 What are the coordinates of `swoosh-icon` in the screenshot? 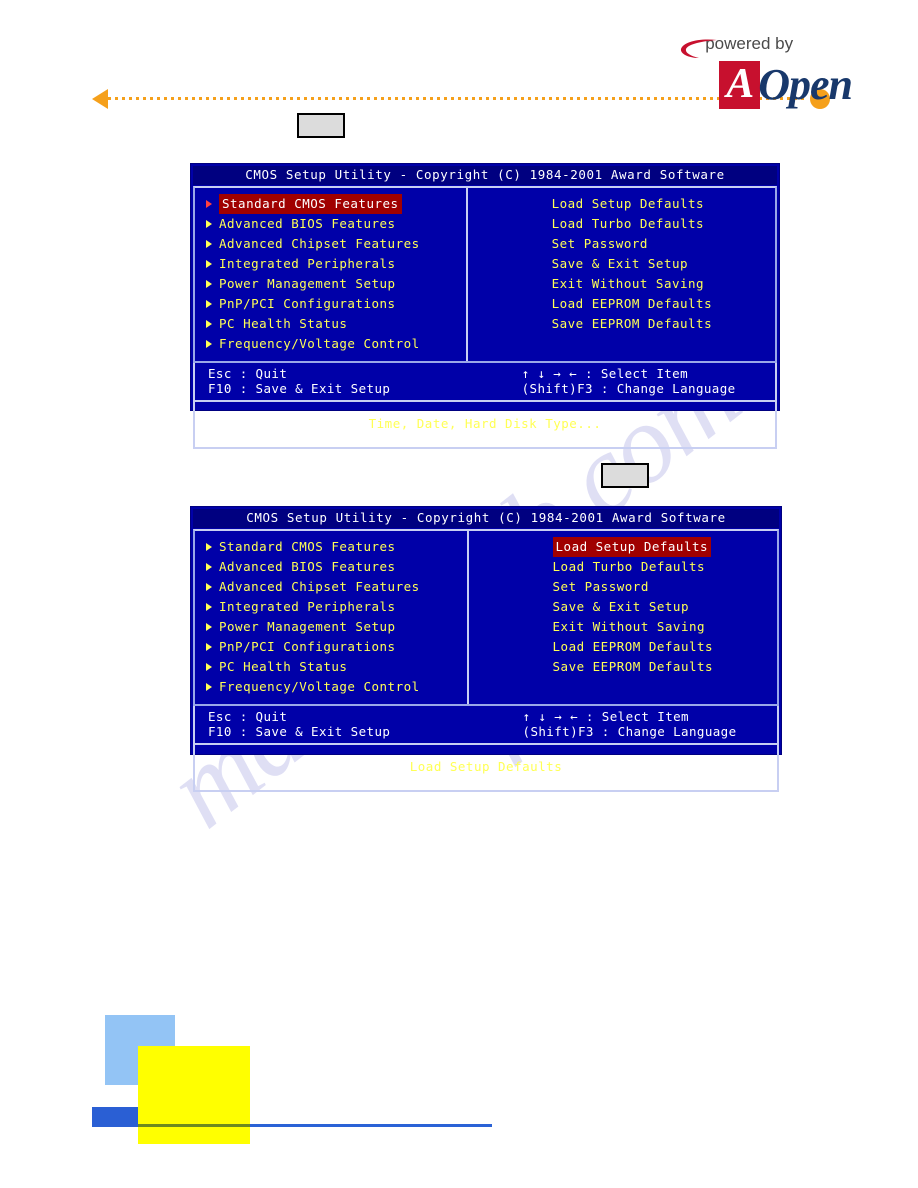 It's located at (699, 48).